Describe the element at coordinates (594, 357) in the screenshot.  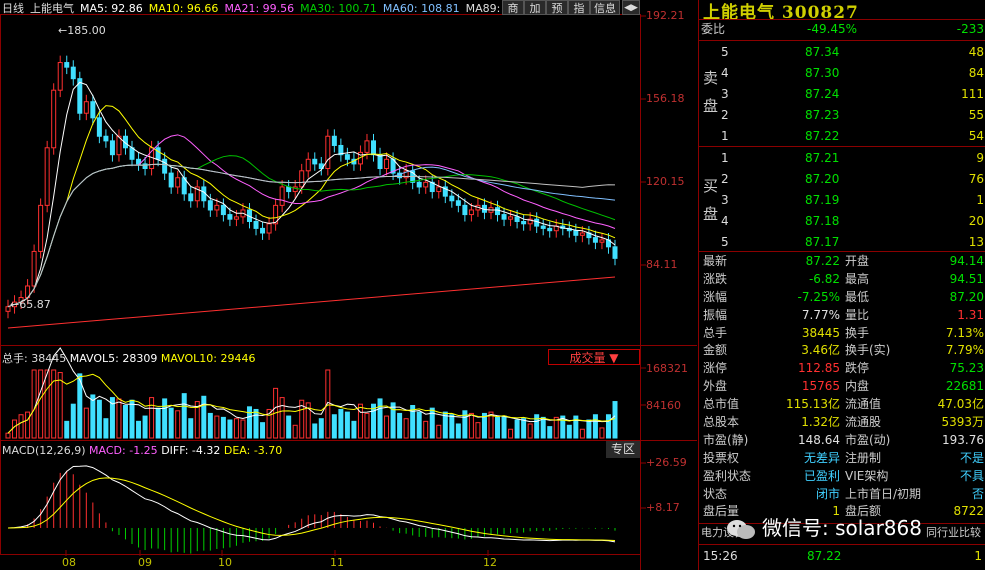
I see `indicator-dropdown: 成交量 ▼` at that location.